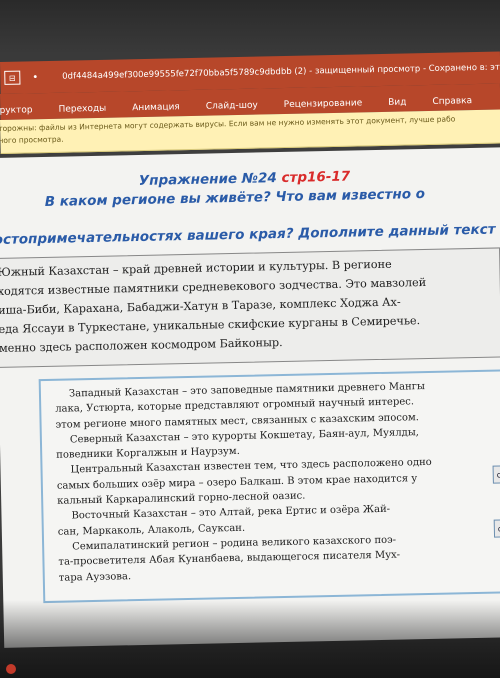  What do you see at coordinates (12, 77) in the screenshot?
I see `powerpoint-app-icon: ⊟` at bounding box center [12, 77].